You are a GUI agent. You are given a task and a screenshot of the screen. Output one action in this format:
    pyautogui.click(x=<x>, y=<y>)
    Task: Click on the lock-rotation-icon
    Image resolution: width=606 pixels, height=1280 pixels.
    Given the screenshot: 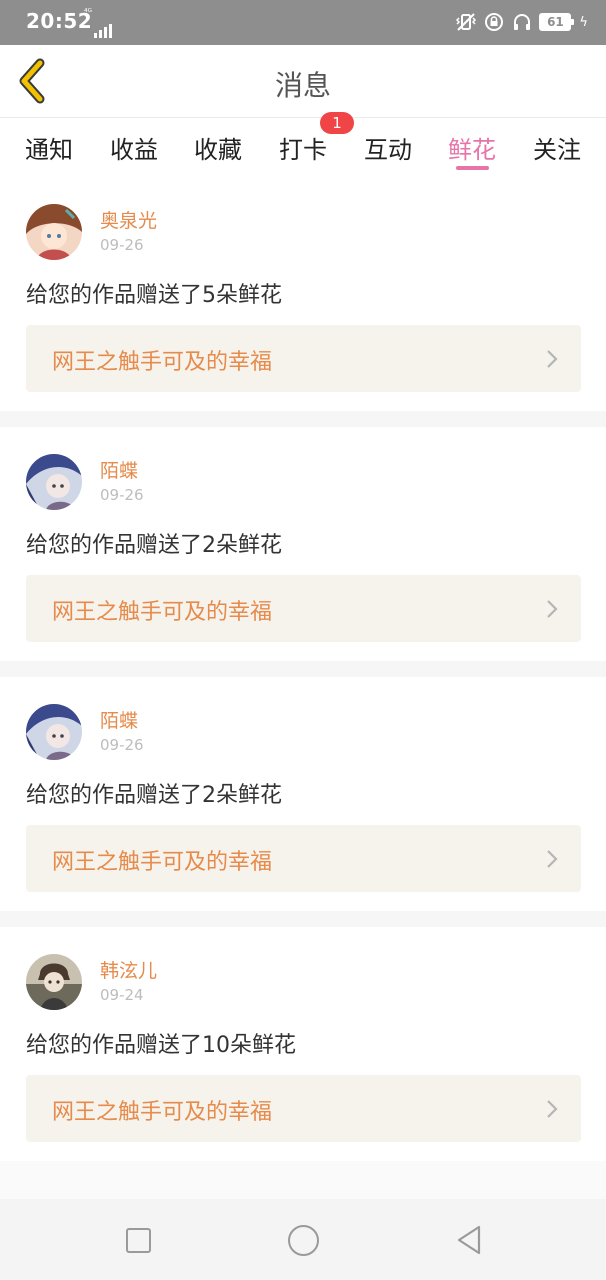 What is the action you would take?
    pyautogui.click(x=494, y=22)
    